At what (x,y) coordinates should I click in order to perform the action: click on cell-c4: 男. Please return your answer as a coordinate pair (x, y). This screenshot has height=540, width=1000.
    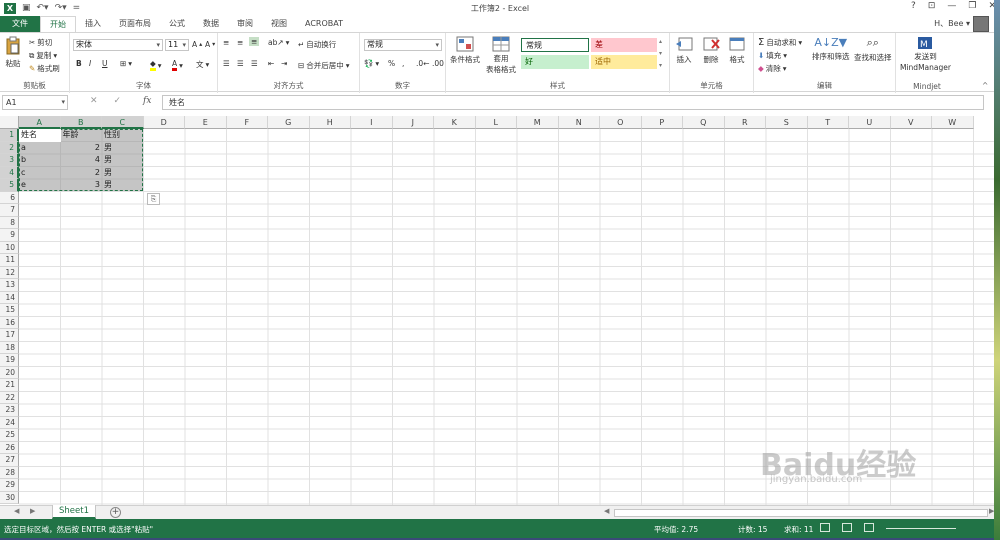
    Looking at the image, I should click on (123, 173).